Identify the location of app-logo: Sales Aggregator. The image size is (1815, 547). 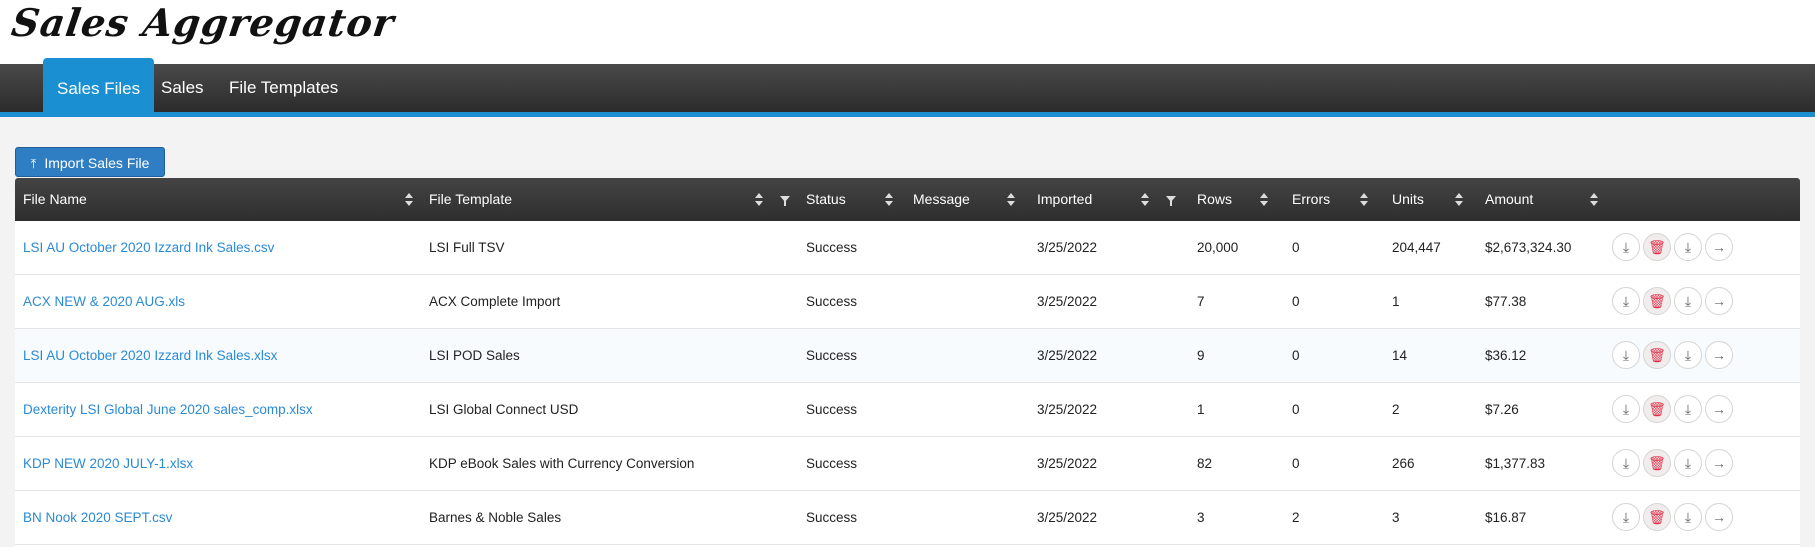
(203, 22).